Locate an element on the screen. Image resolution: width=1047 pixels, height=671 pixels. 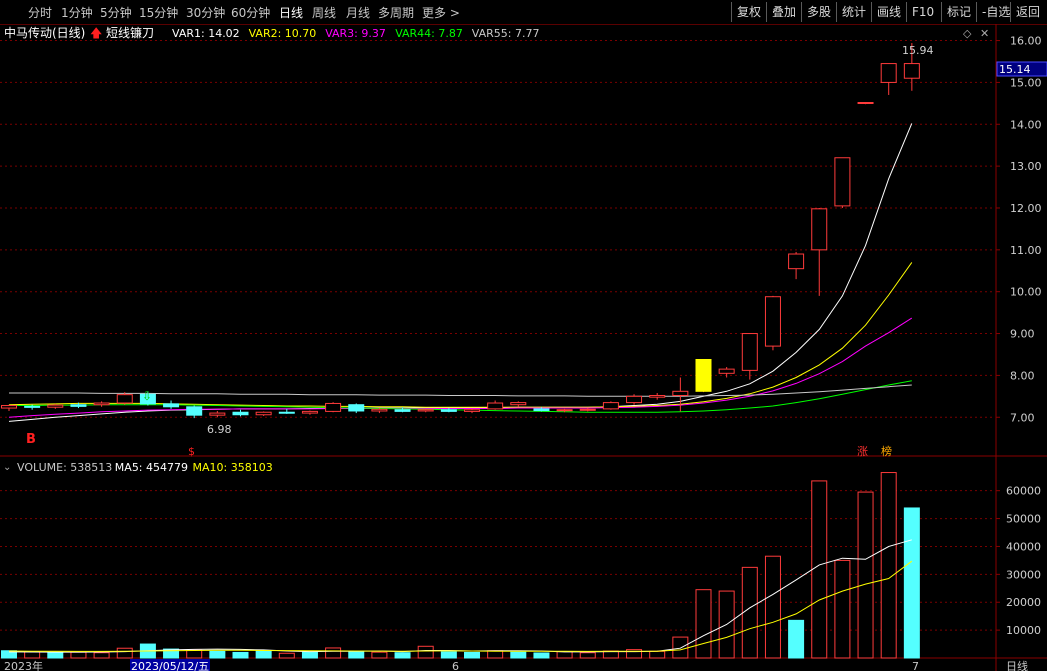
toolbar-button-4: 画线 is located at coordinates (888, 12).